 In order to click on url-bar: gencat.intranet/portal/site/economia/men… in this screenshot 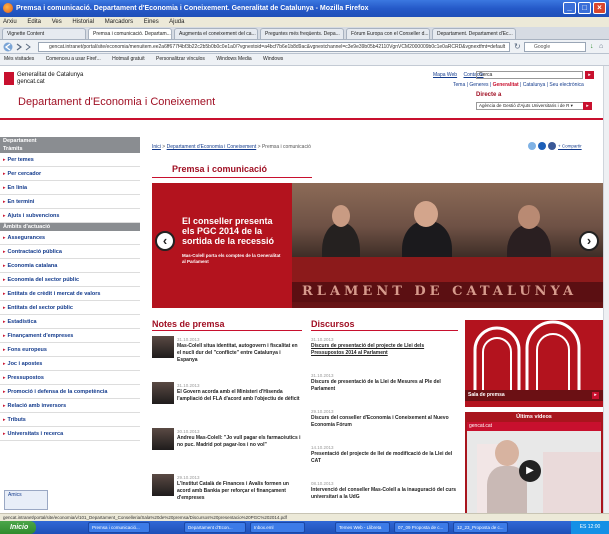, I will do `click(274, 47)`.